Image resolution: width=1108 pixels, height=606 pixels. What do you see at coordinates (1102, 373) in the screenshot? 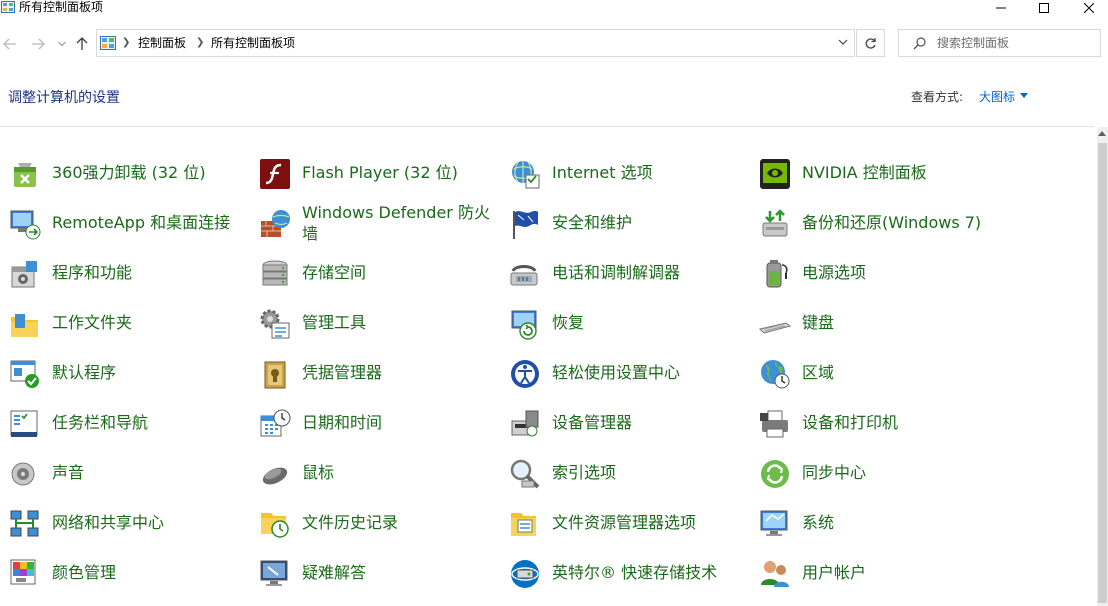
I see `scroll-thumb` at bounding box center [1102, 373].